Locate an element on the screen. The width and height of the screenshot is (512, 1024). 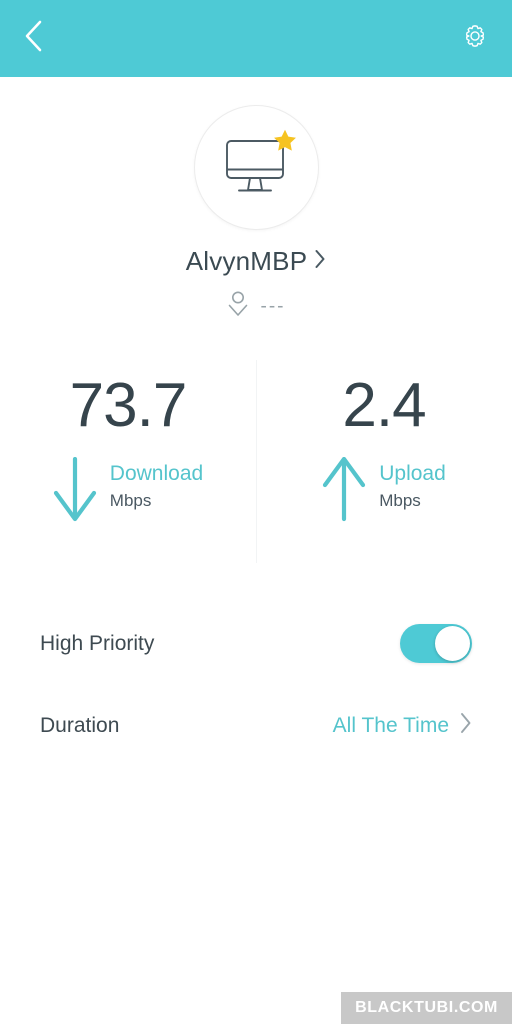
upload-label: Upload is located at coordinates (412, 473).